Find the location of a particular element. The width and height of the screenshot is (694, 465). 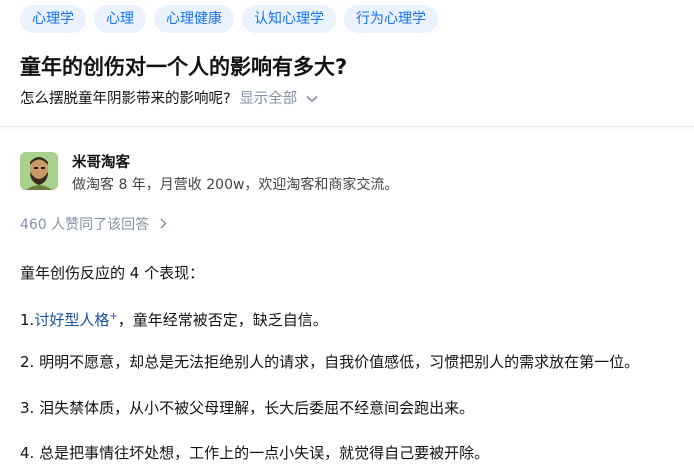

topic-tags: 心理学 心理 心理健康 认知心理学 行为心理学 is located at coordinates (229, 19).